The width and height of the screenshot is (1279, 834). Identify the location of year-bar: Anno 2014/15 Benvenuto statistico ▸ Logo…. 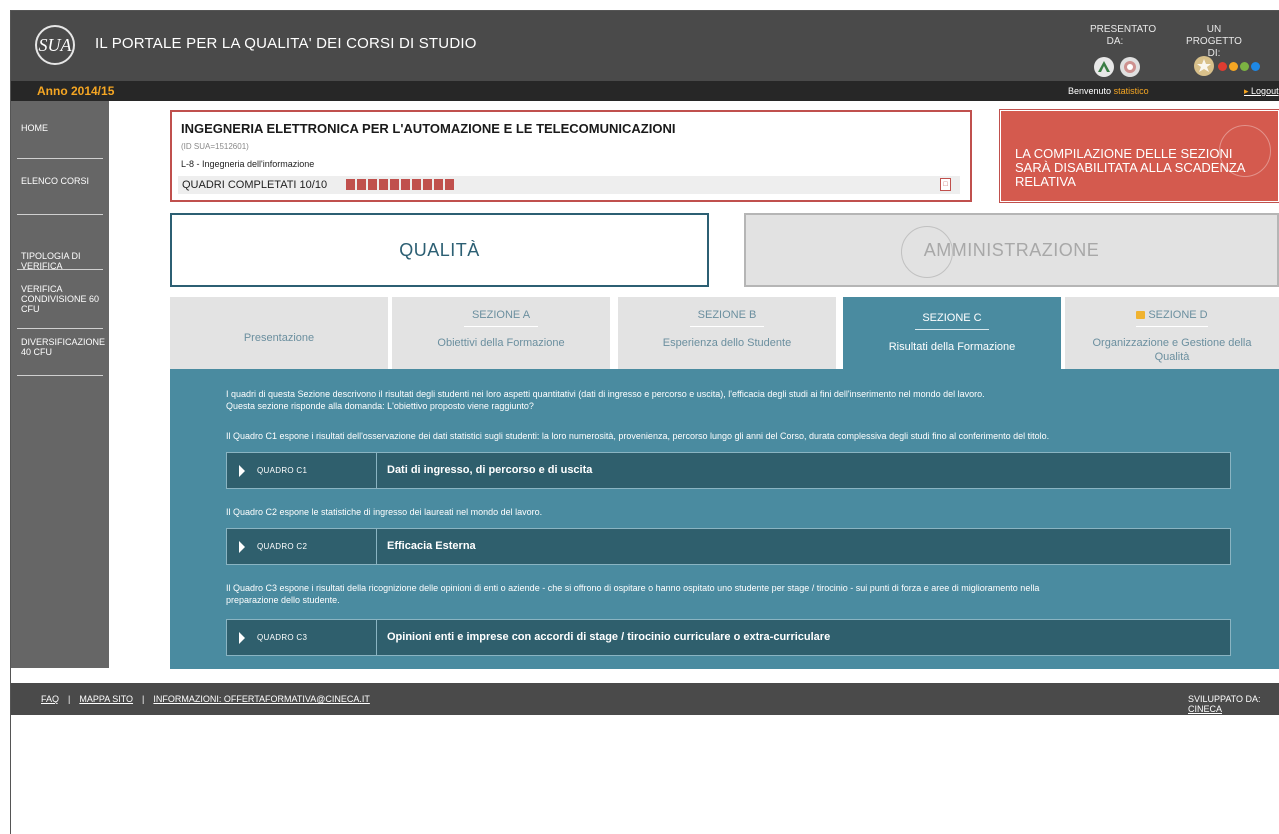
(645, 91).